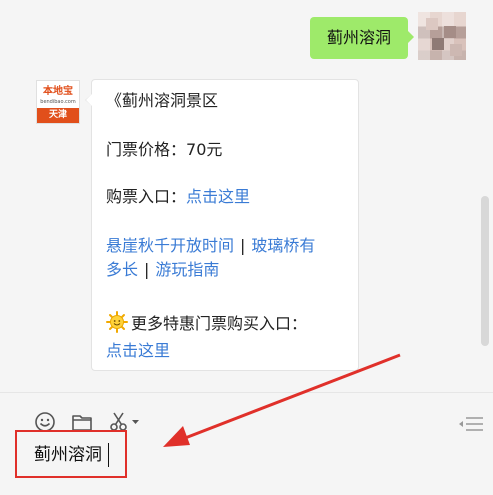 This screenshot has width=493, height=495. I want to click on bendibao-avatar: 本地宝 bendibao.com 天津, so click(58, 102).